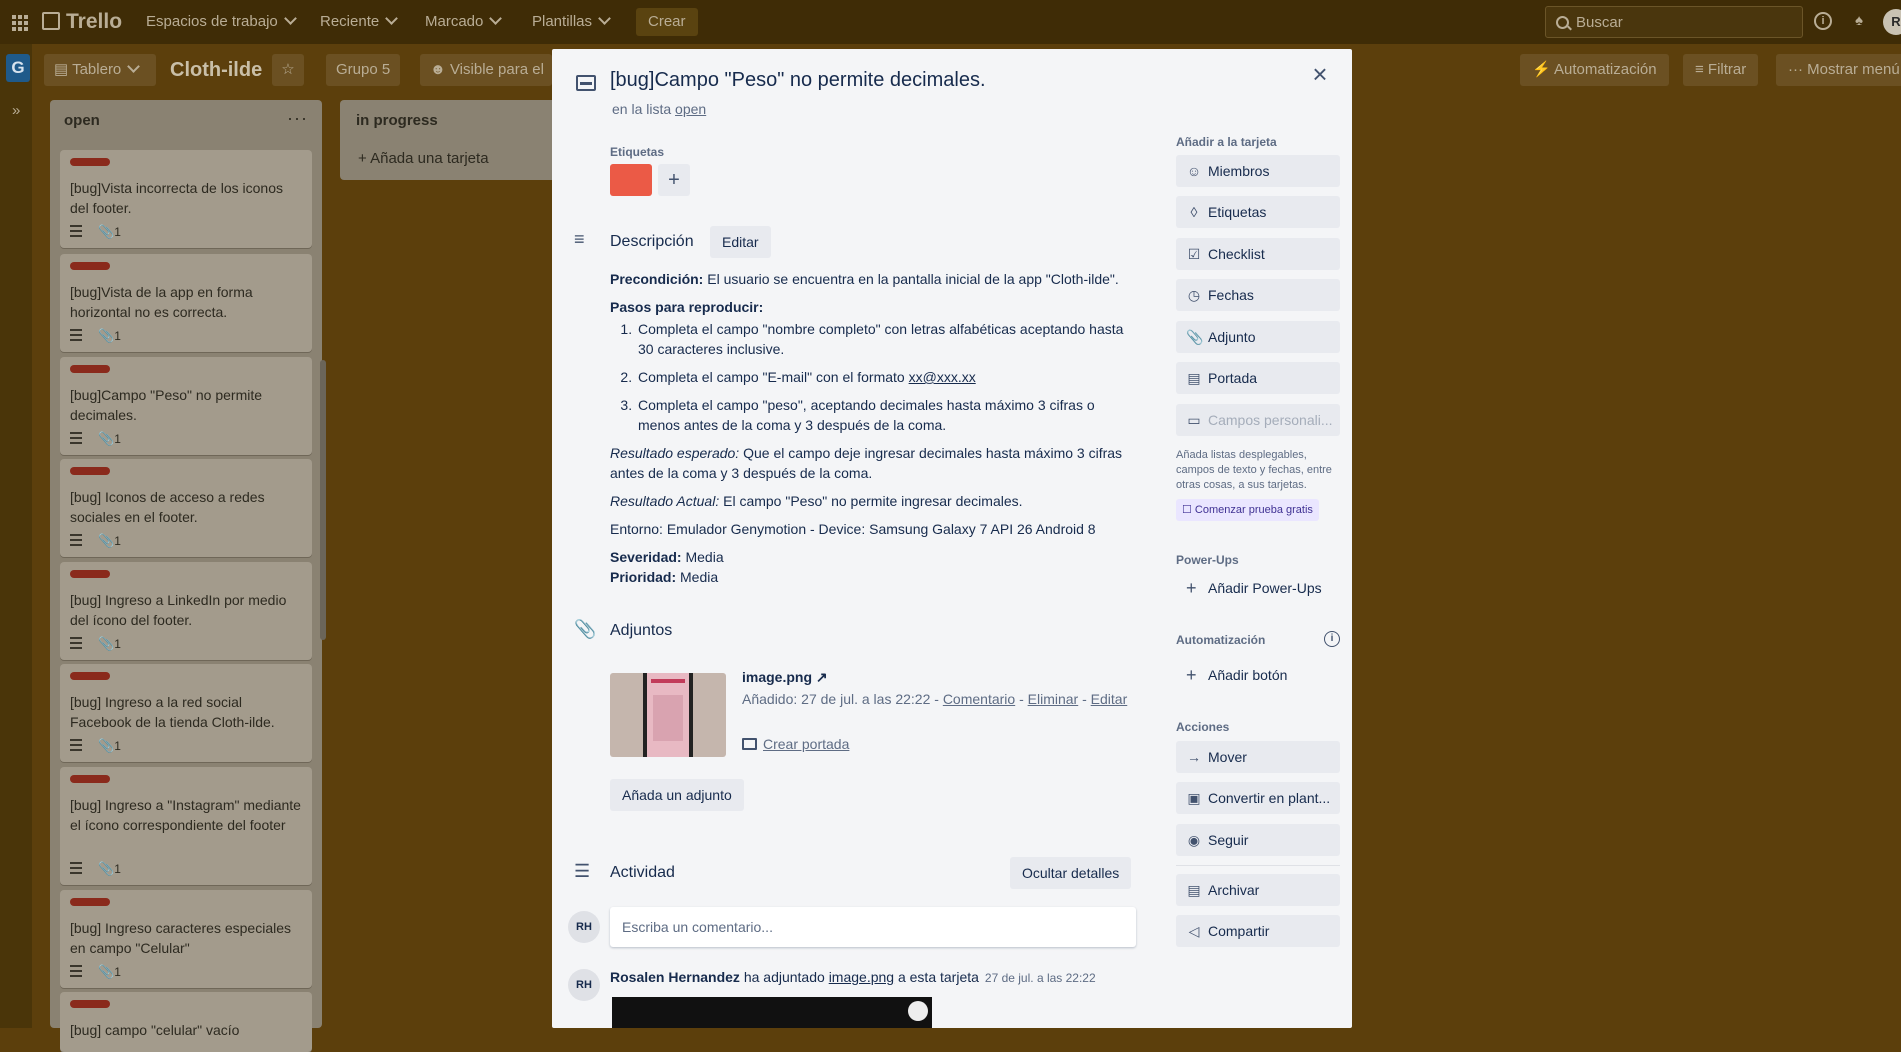 This screenshot has height=1052, width=1901. What do you see at coordinates (455, 140) in the screenshot?
I see `list-in-progress: in progress + Añada una tarjeta` at bounding box center [455, 140].